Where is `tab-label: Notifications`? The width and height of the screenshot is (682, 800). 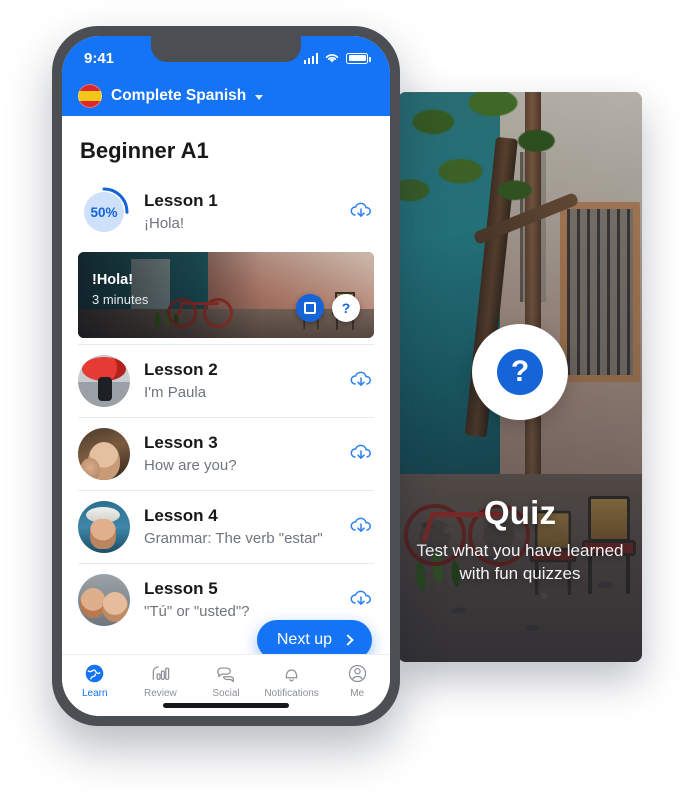 tab-label: Notifications is located at coordinates (291, 693).